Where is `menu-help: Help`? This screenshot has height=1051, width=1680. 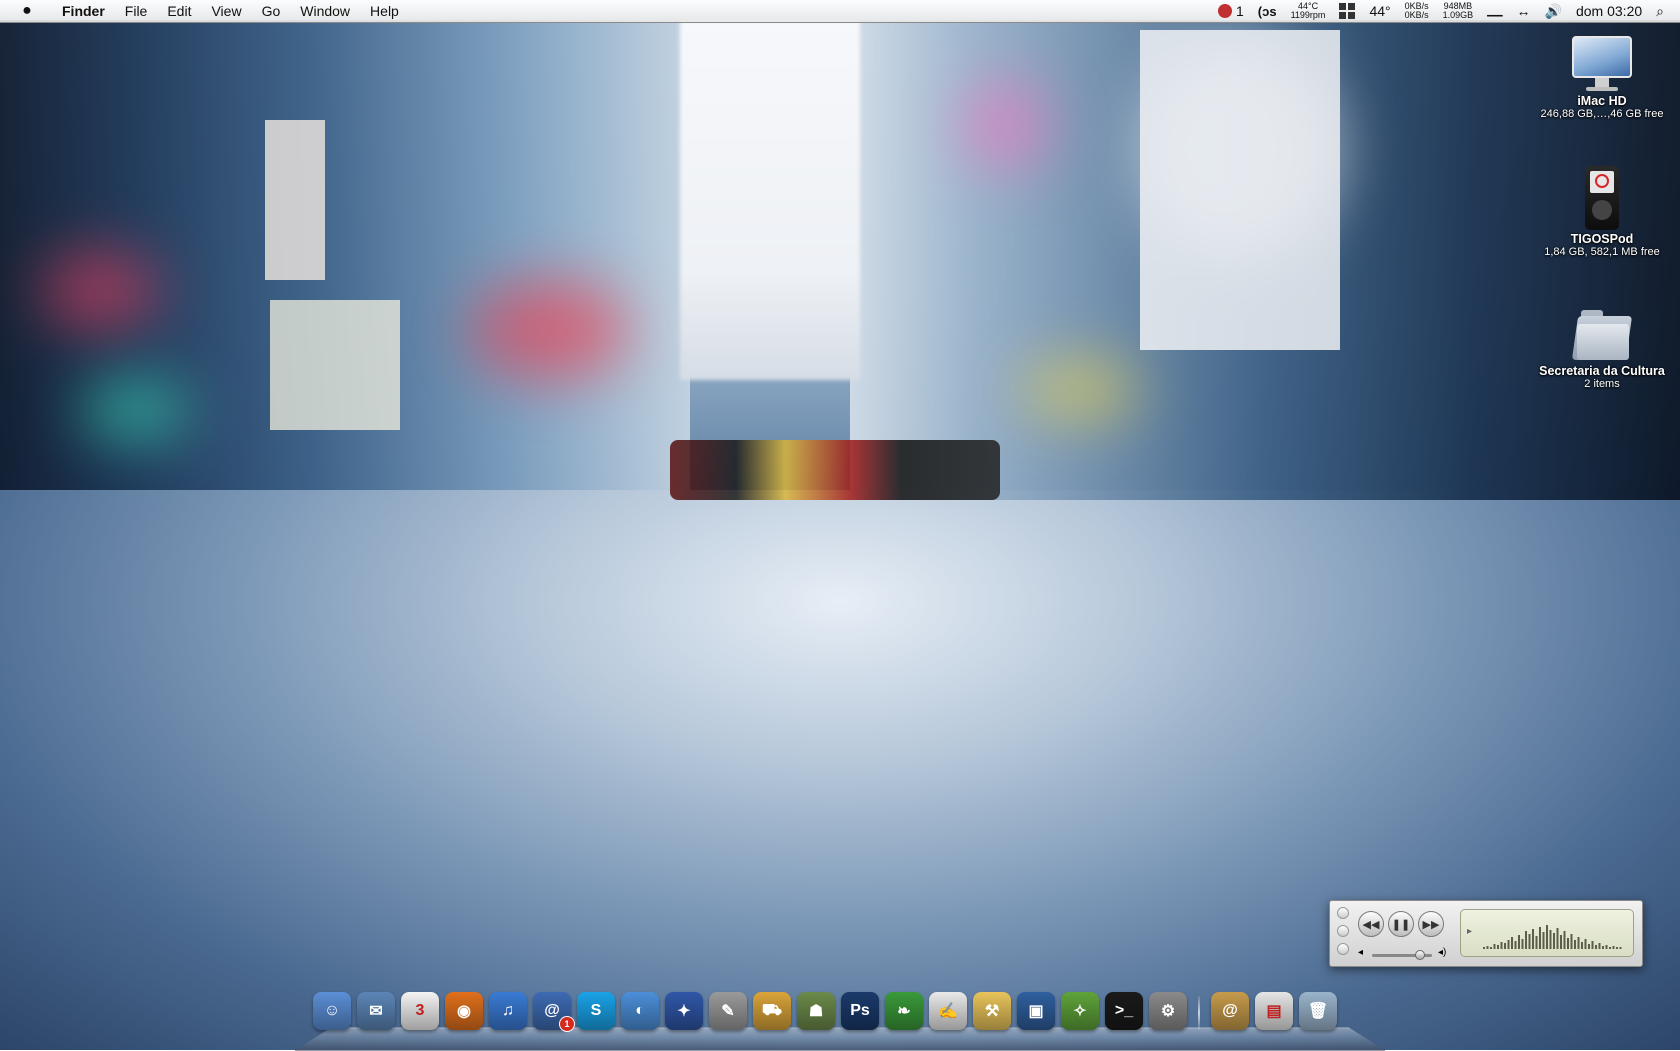
menu-help: Help is located at coordinates (384, 11).